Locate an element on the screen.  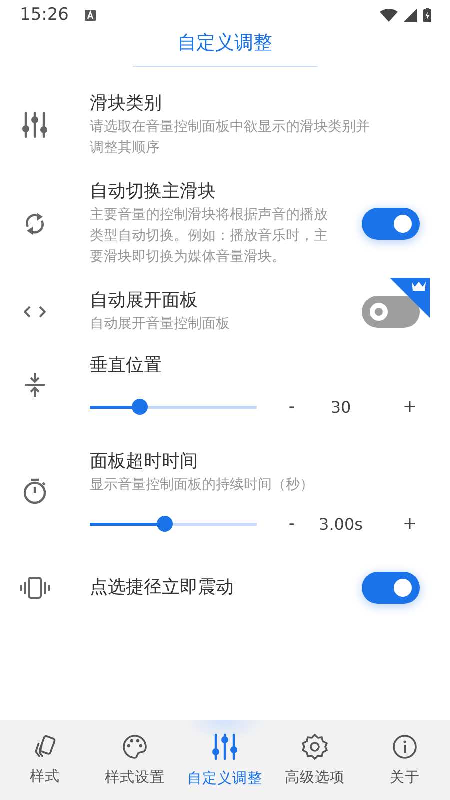
setting-title: 面板超时时间 is located at coordinates (144, 462).